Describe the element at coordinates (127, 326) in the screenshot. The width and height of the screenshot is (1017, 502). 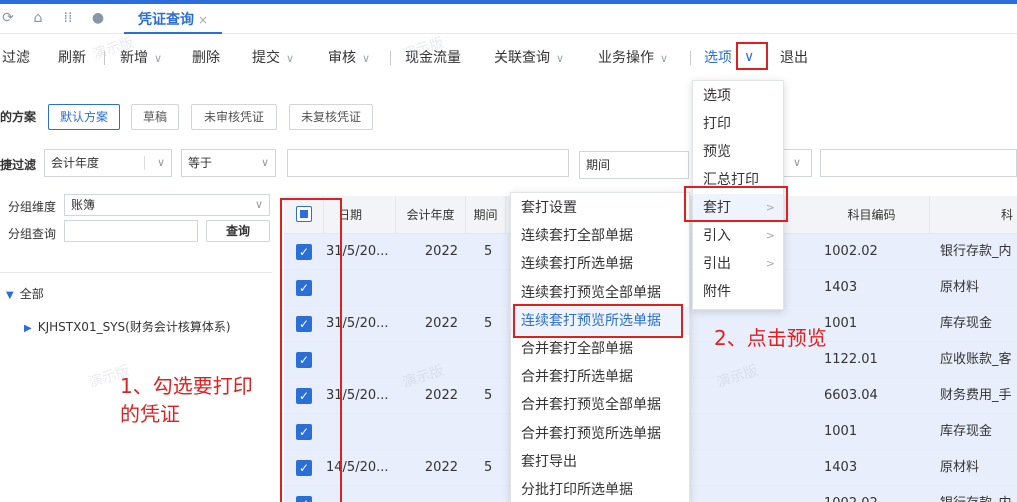
I see `tree-node-kjhstx01: ▶ KJHSTX01_SYS(财务会计核算体系)` at that location.